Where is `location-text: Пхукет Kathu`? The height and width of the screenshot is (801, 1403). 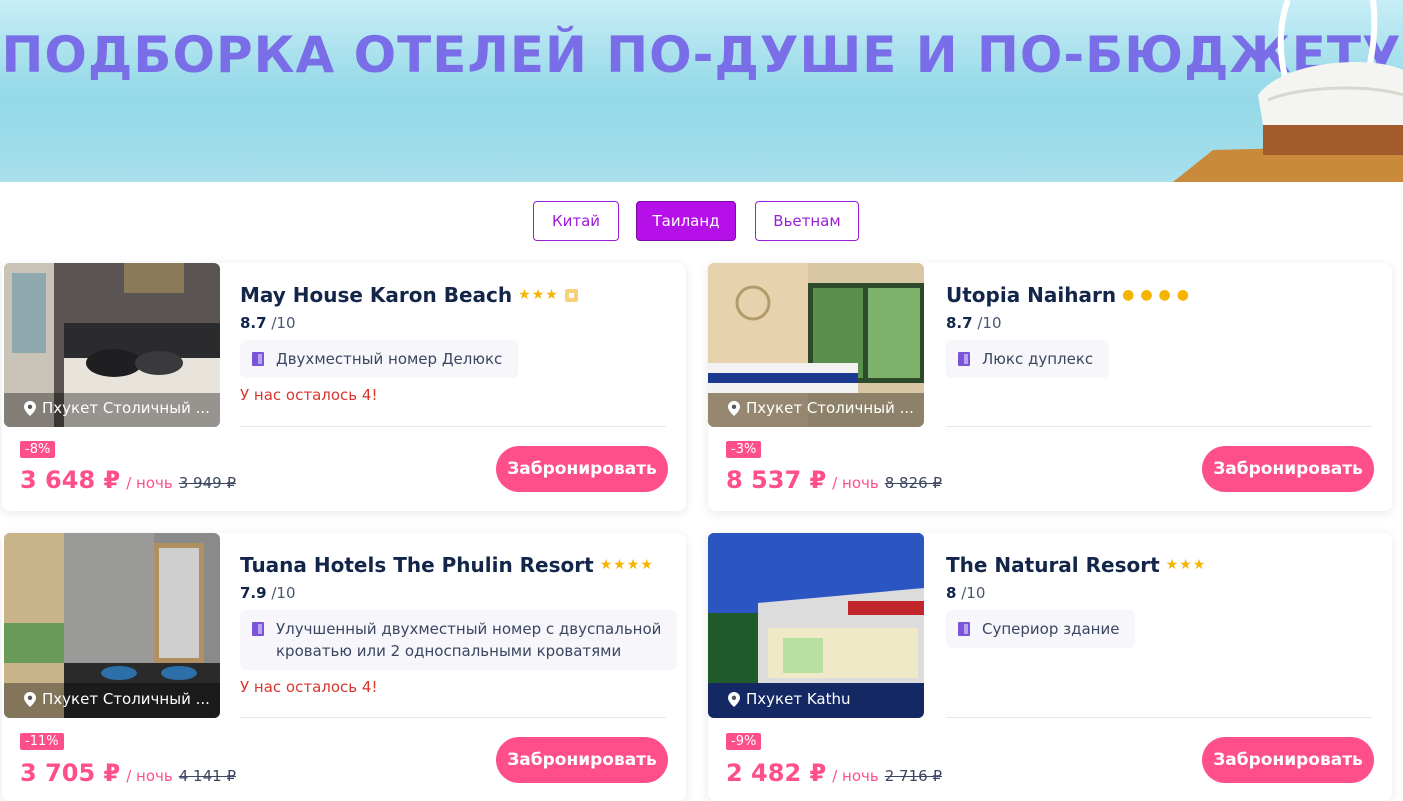
location-text: Пхукет Kathu is located at coordinates (798, 699).